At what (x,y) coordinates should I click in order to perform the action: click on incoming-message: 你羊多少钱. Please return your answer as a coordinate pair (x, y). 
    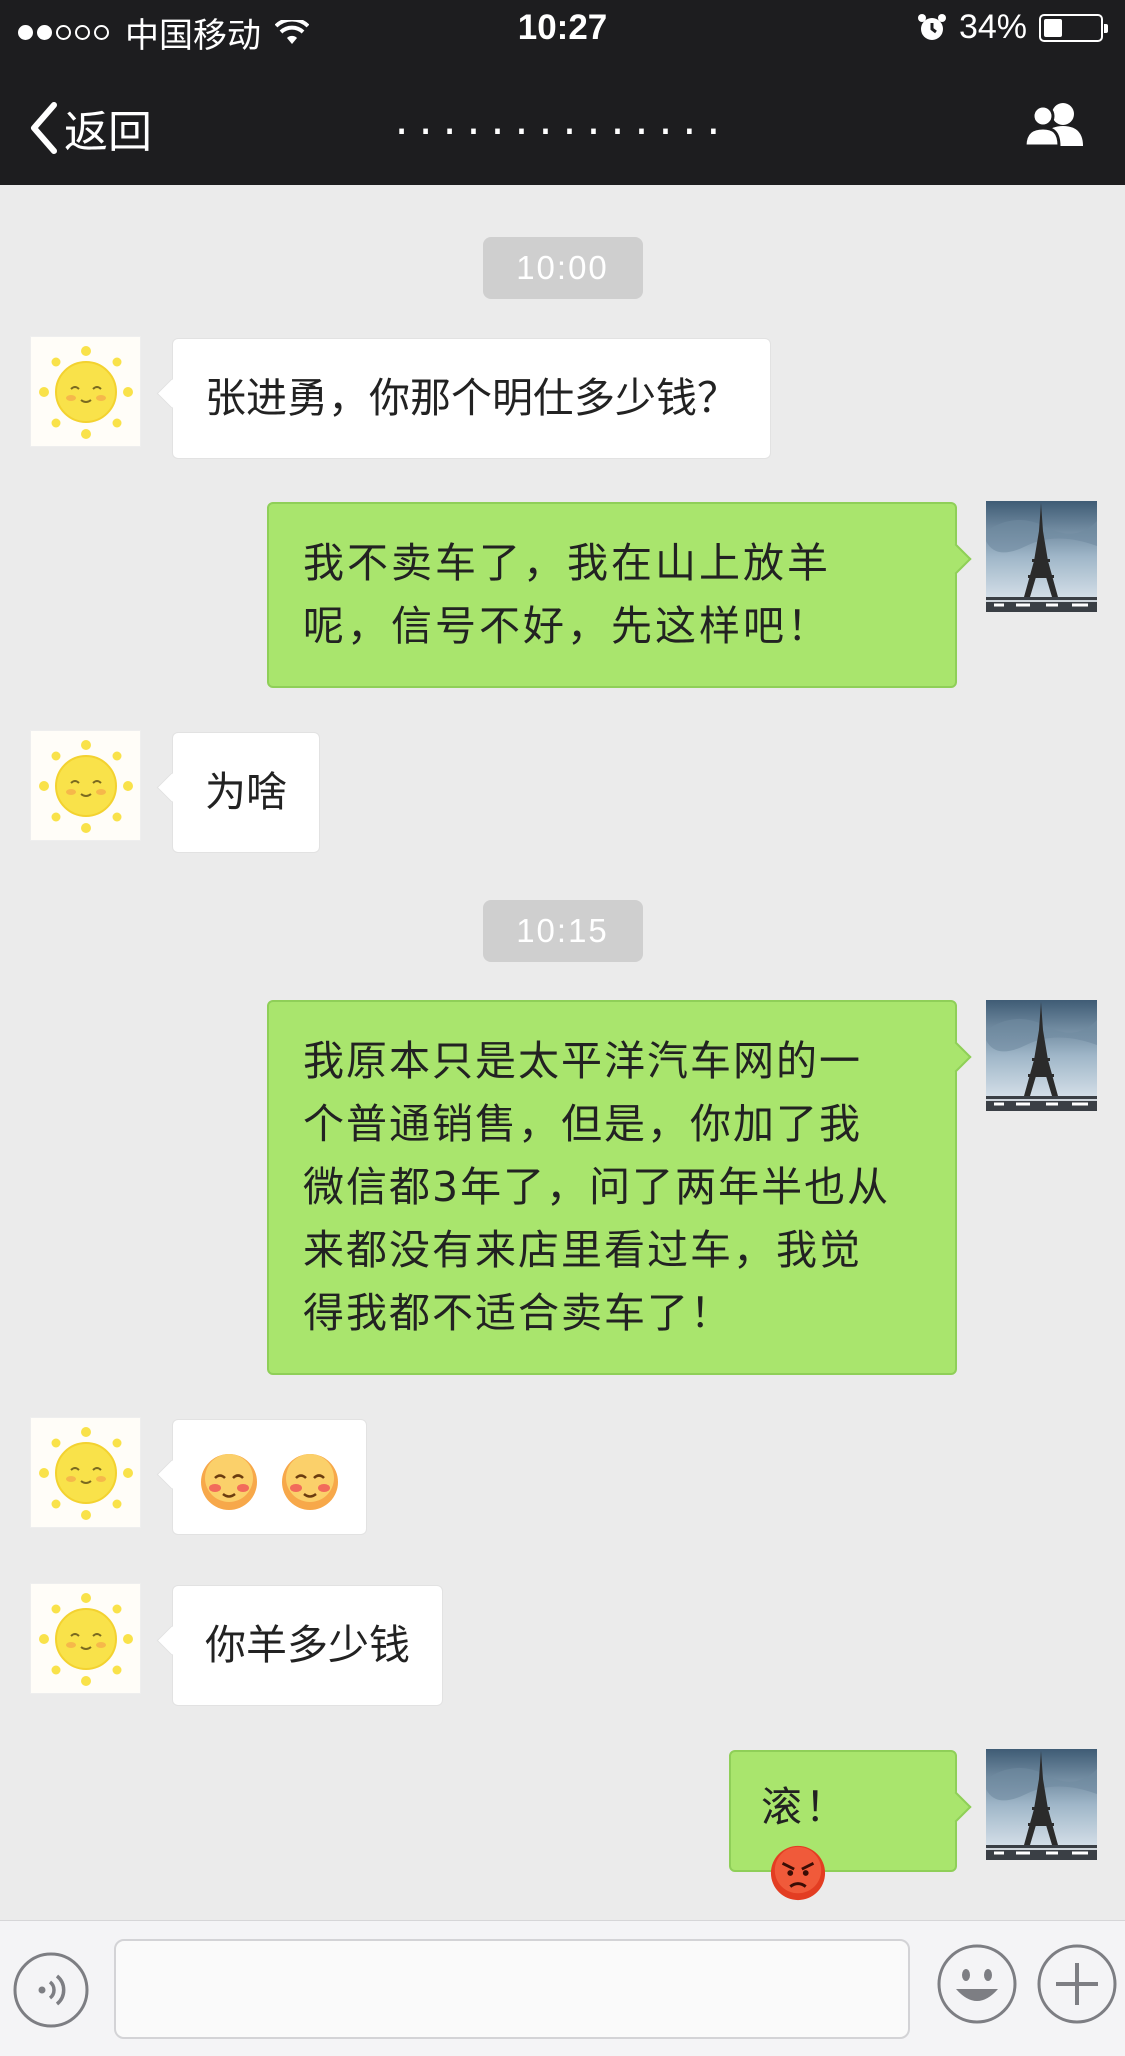
    Looking at the image, I should click on (307, 1645).